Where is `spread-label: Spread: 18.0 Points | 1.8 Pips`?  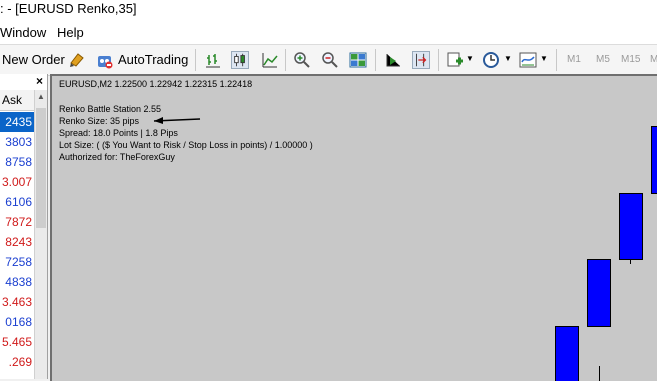 spread-label: Spread: 18.0 Points | 1.8 Pips is located at coordinates (118, 133).